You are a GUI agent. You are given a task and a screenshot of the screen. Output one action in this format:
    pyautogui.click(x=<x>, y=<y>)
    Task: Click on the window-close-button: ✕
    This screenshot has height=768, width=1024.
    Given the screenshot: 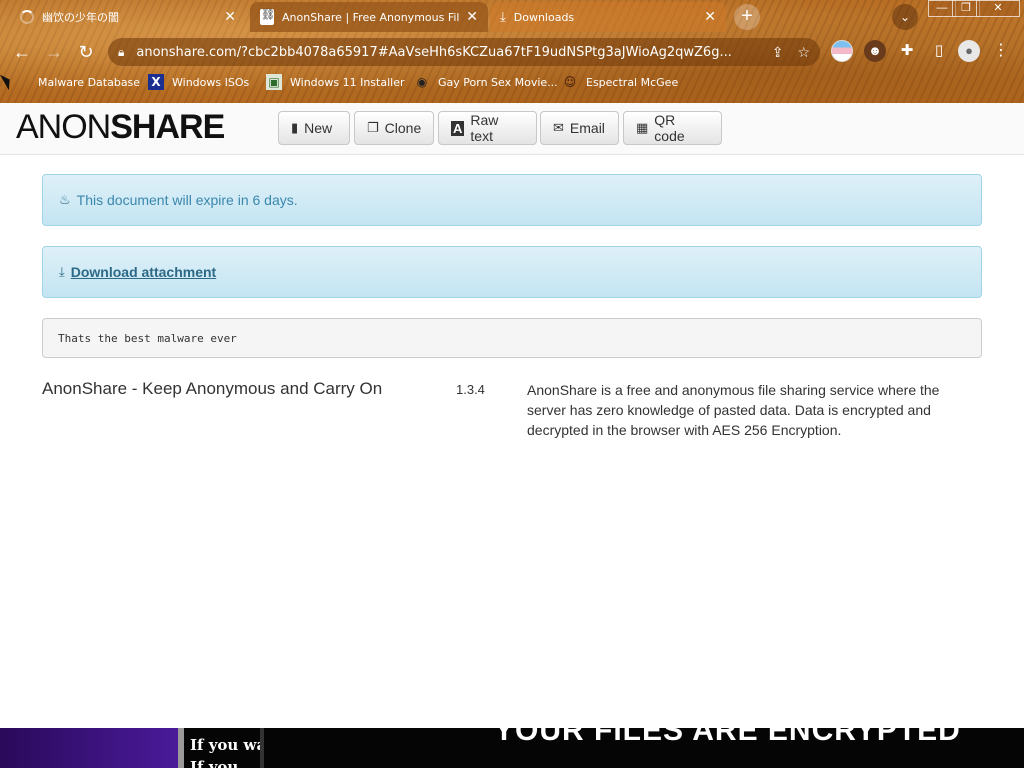 What is the action you would take?
    pyautogui.click(x=998, y=8)
    